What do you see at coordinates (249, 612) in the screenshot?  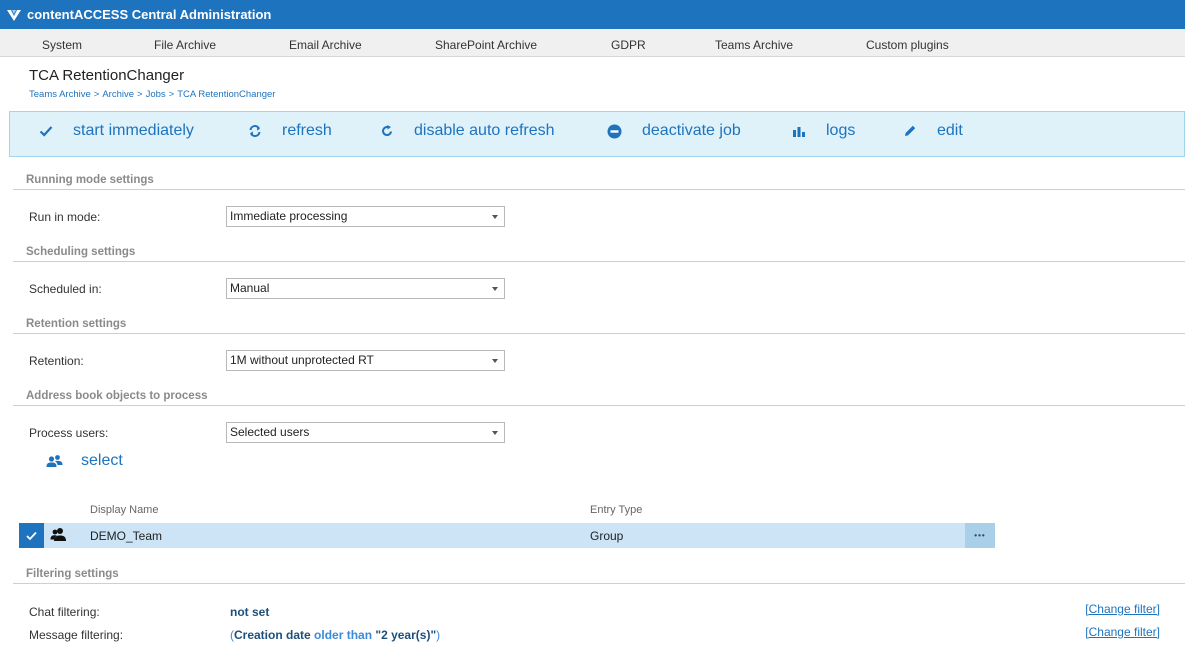 I see `chat-filtering-value: not set` at bounding box center [249, 612].